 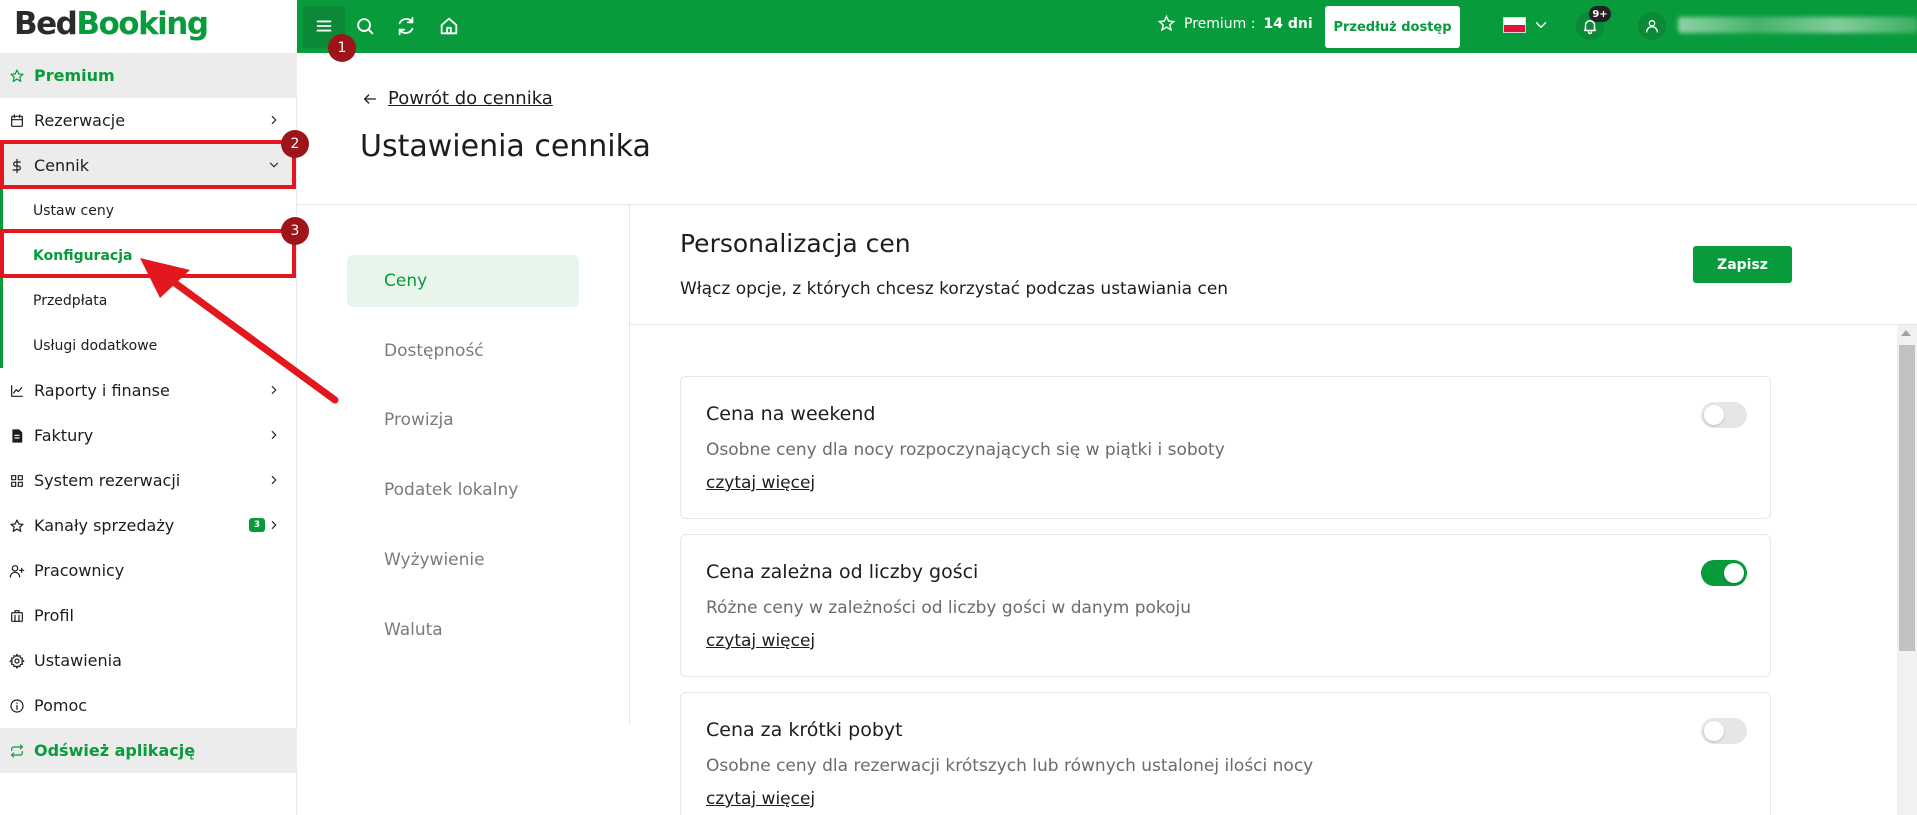 I want to click on option-title: Cena zależna od liczby gości, so click(x=842, y=572).